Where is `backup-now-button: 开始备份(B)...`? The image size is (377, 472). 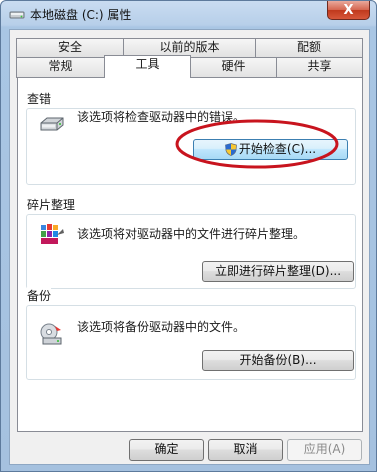
backup-now-button: 开始备份(B)... is located at coordinates (278, 360).